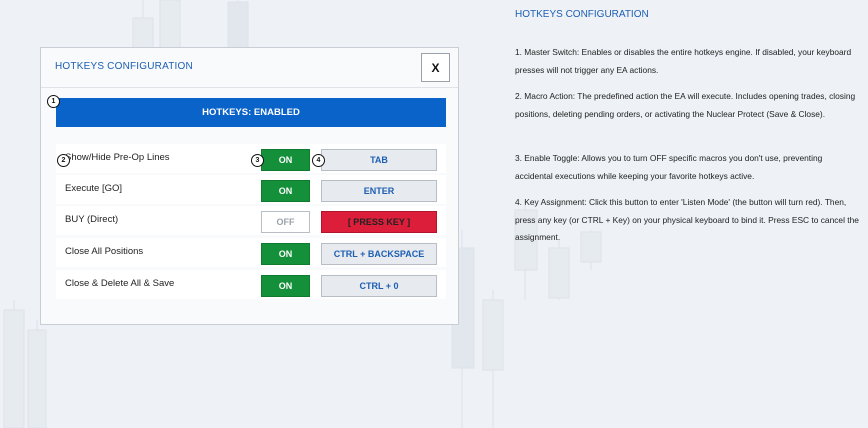 This screenshot has width=868, height=428. What do you see at coordinates (249, 87) in the screenshot?
I see `divider` at bounding box center [249, 87].